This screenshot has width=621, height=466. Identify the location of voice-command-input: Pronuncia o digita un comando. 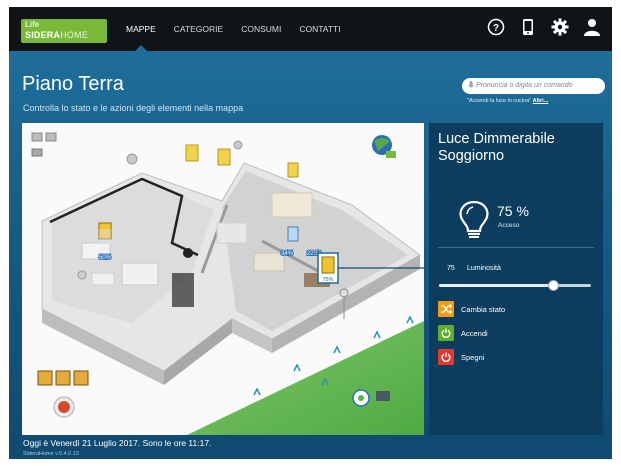
(533, 86).